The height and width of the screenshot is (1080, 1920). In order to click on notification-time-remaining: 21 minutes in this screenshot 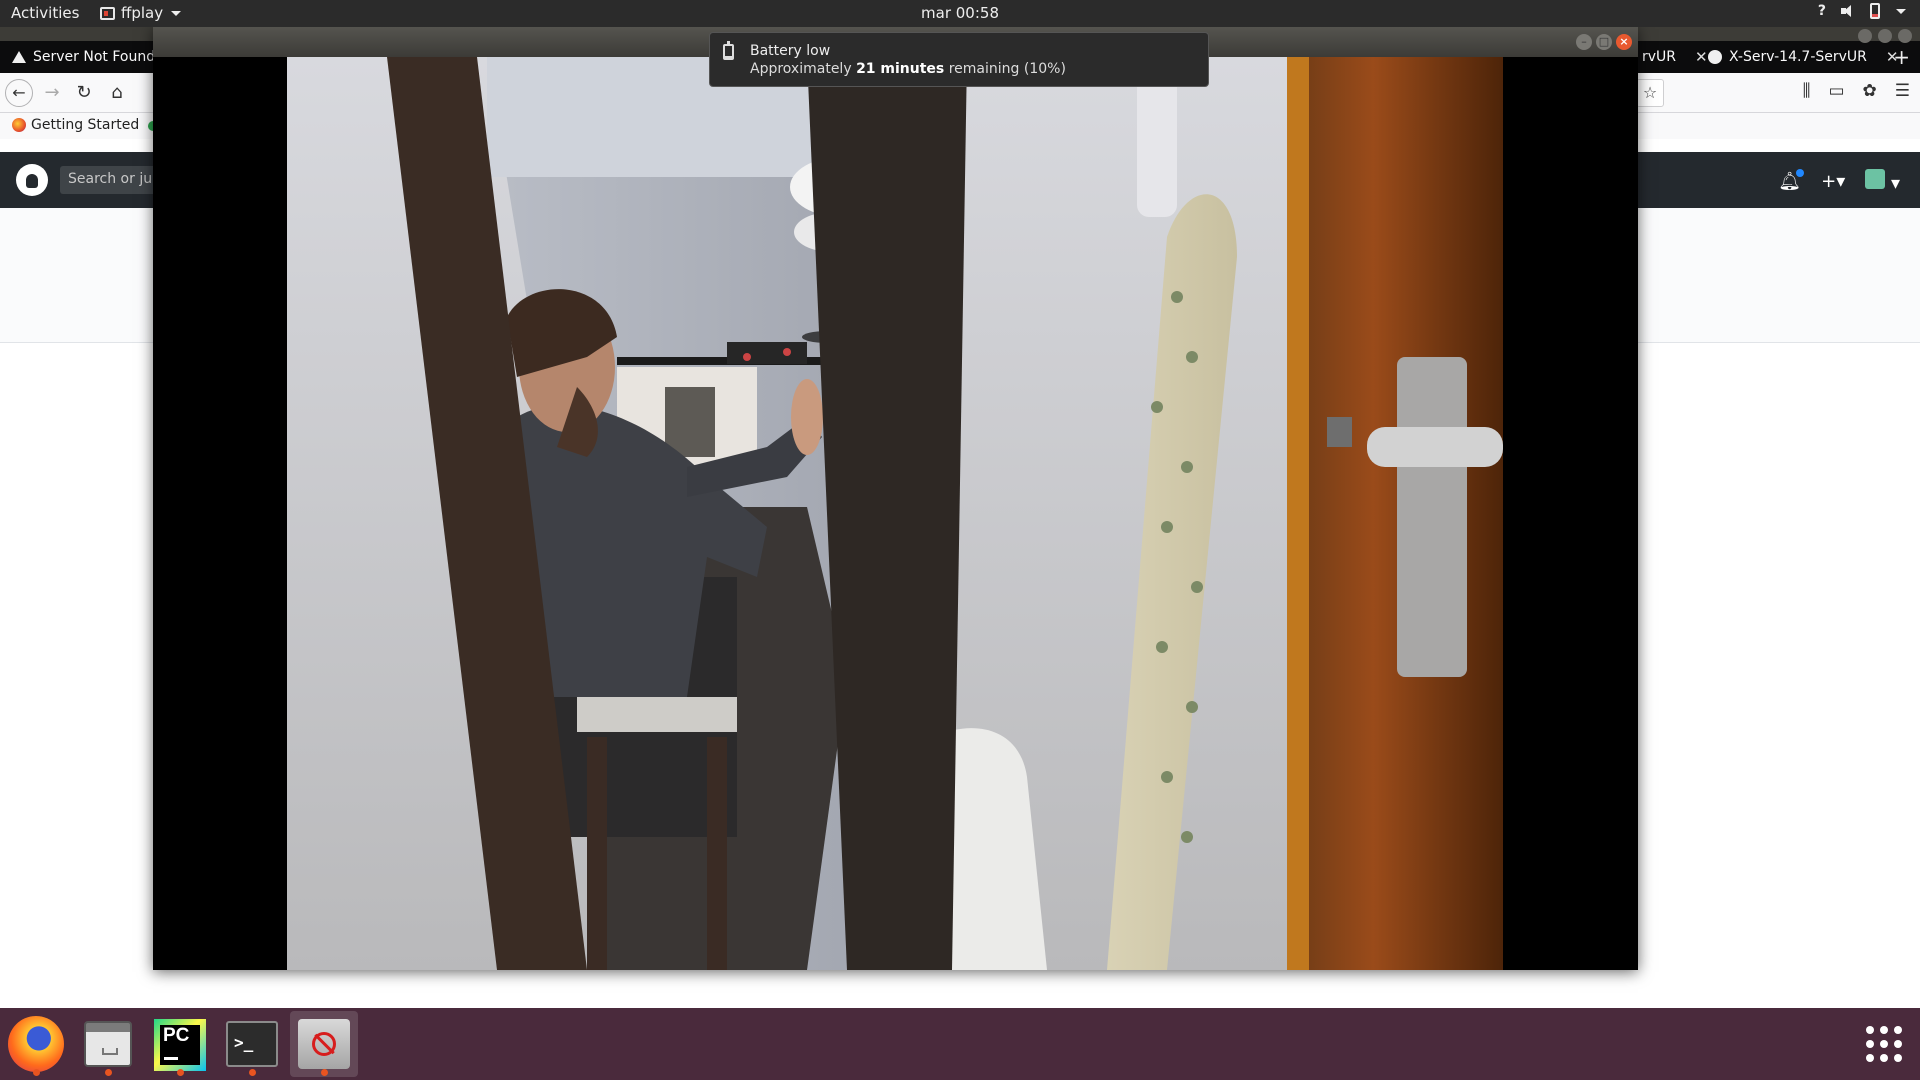, I will do `click(900, 69)`.